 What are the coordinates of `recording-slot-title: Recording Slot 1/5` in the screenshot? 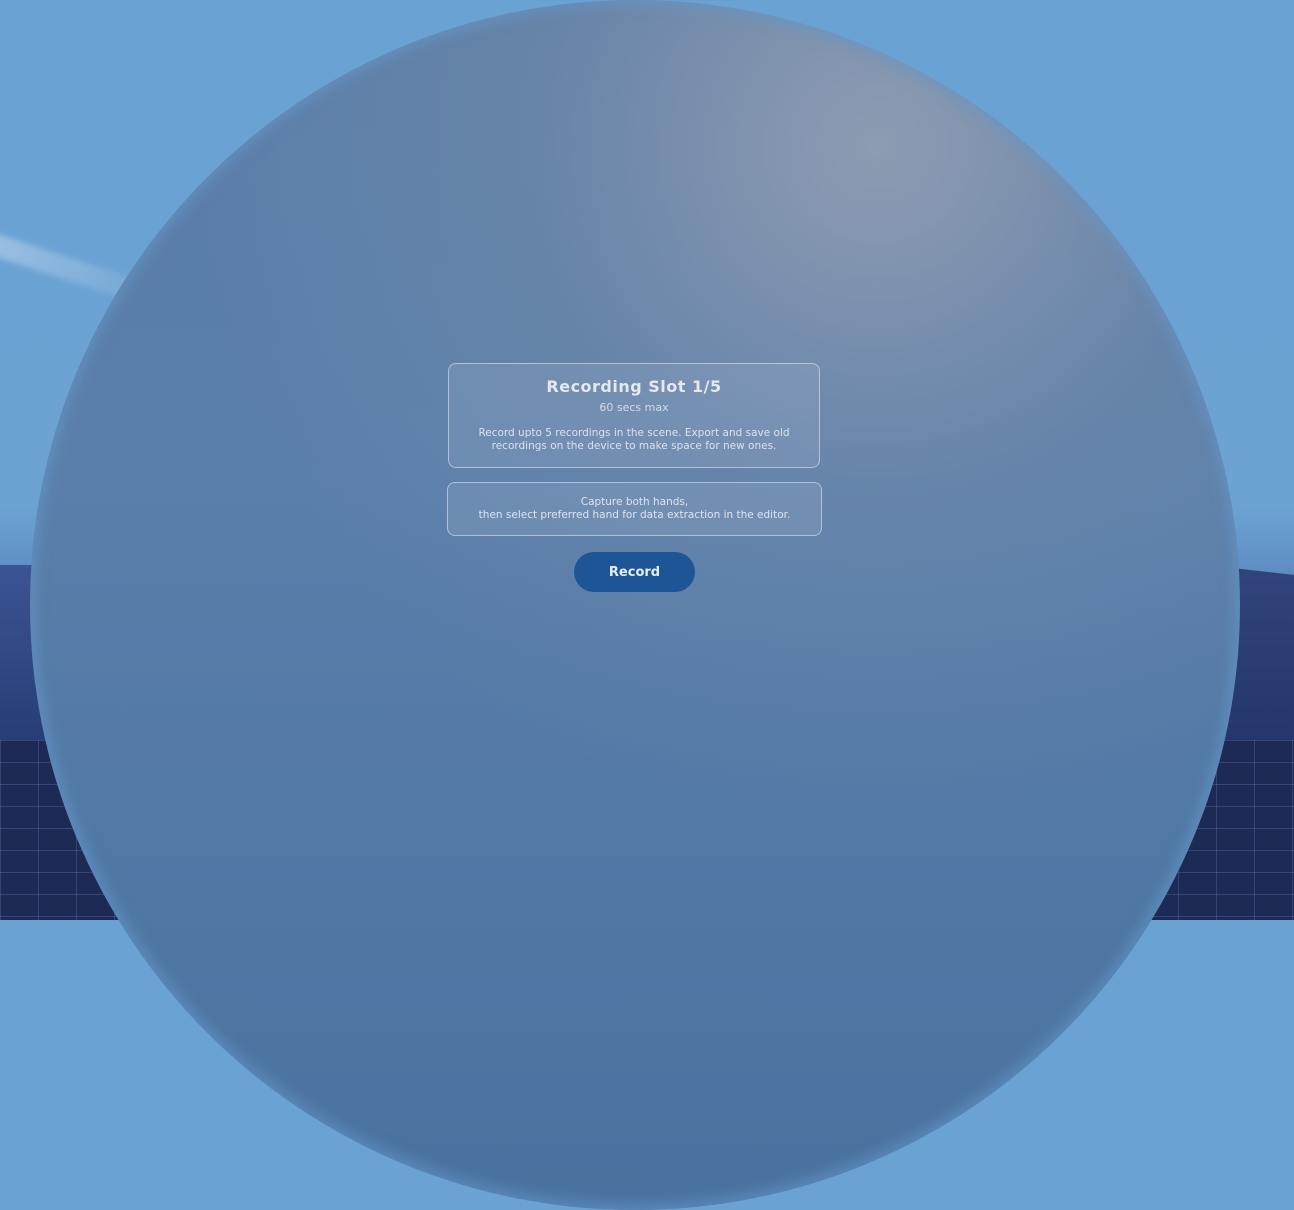 It's located at (634, 386).